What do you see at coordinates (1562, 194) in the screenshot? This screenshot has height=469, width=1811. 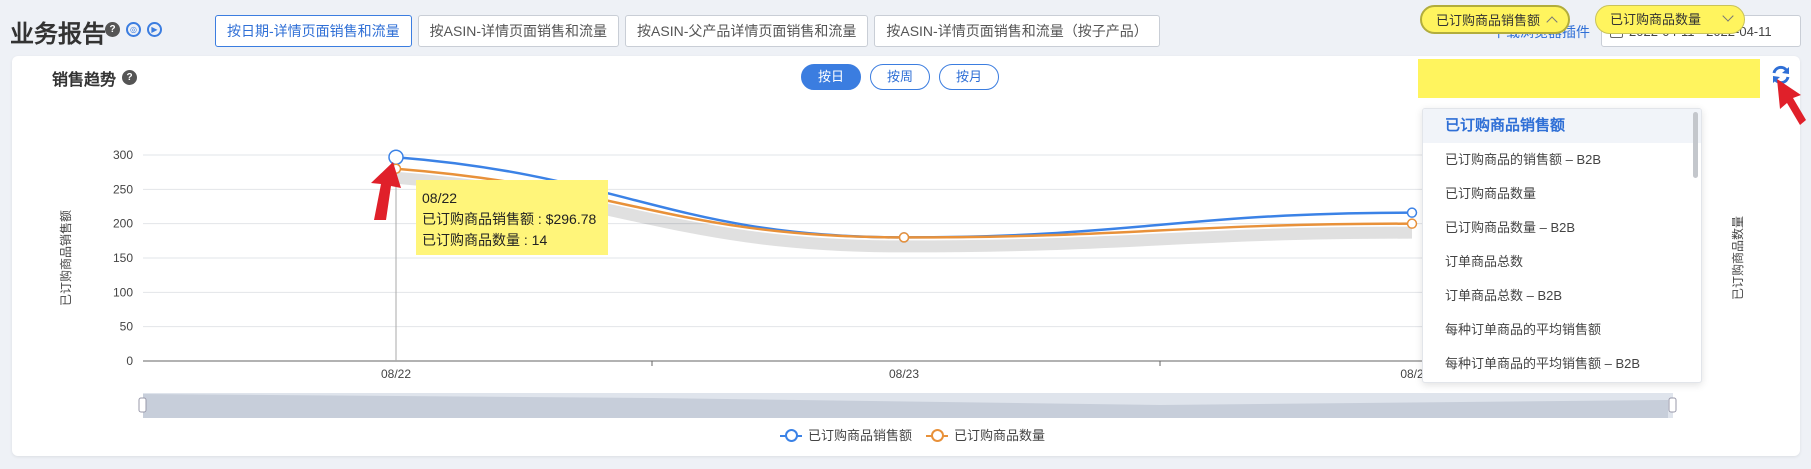 I see `dropdown-item: 已订购商品数量` at bounding box center [1562, 194].